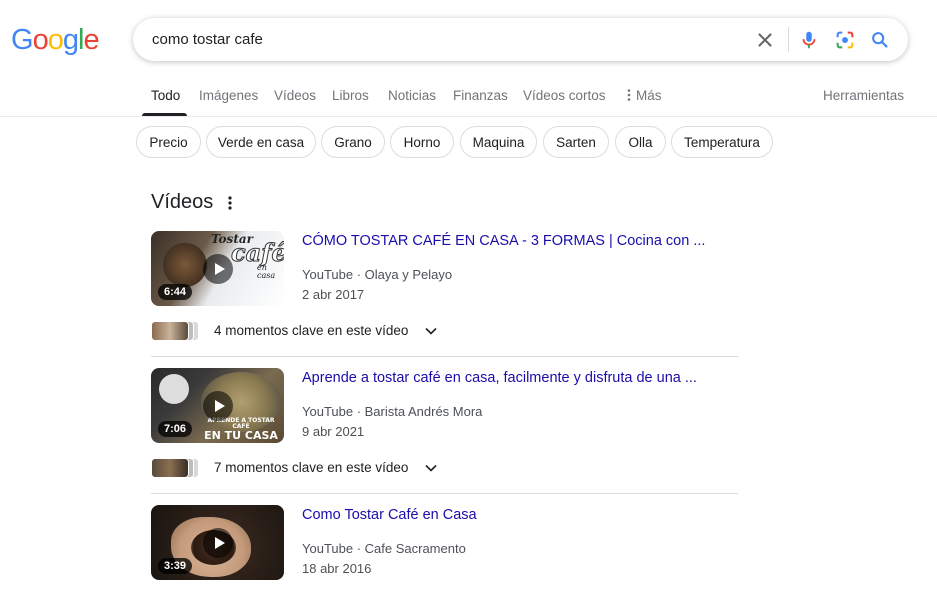 The width and height of the screenshot is (937, 594). I want to click on google-lens-icon, so click(845, 40).